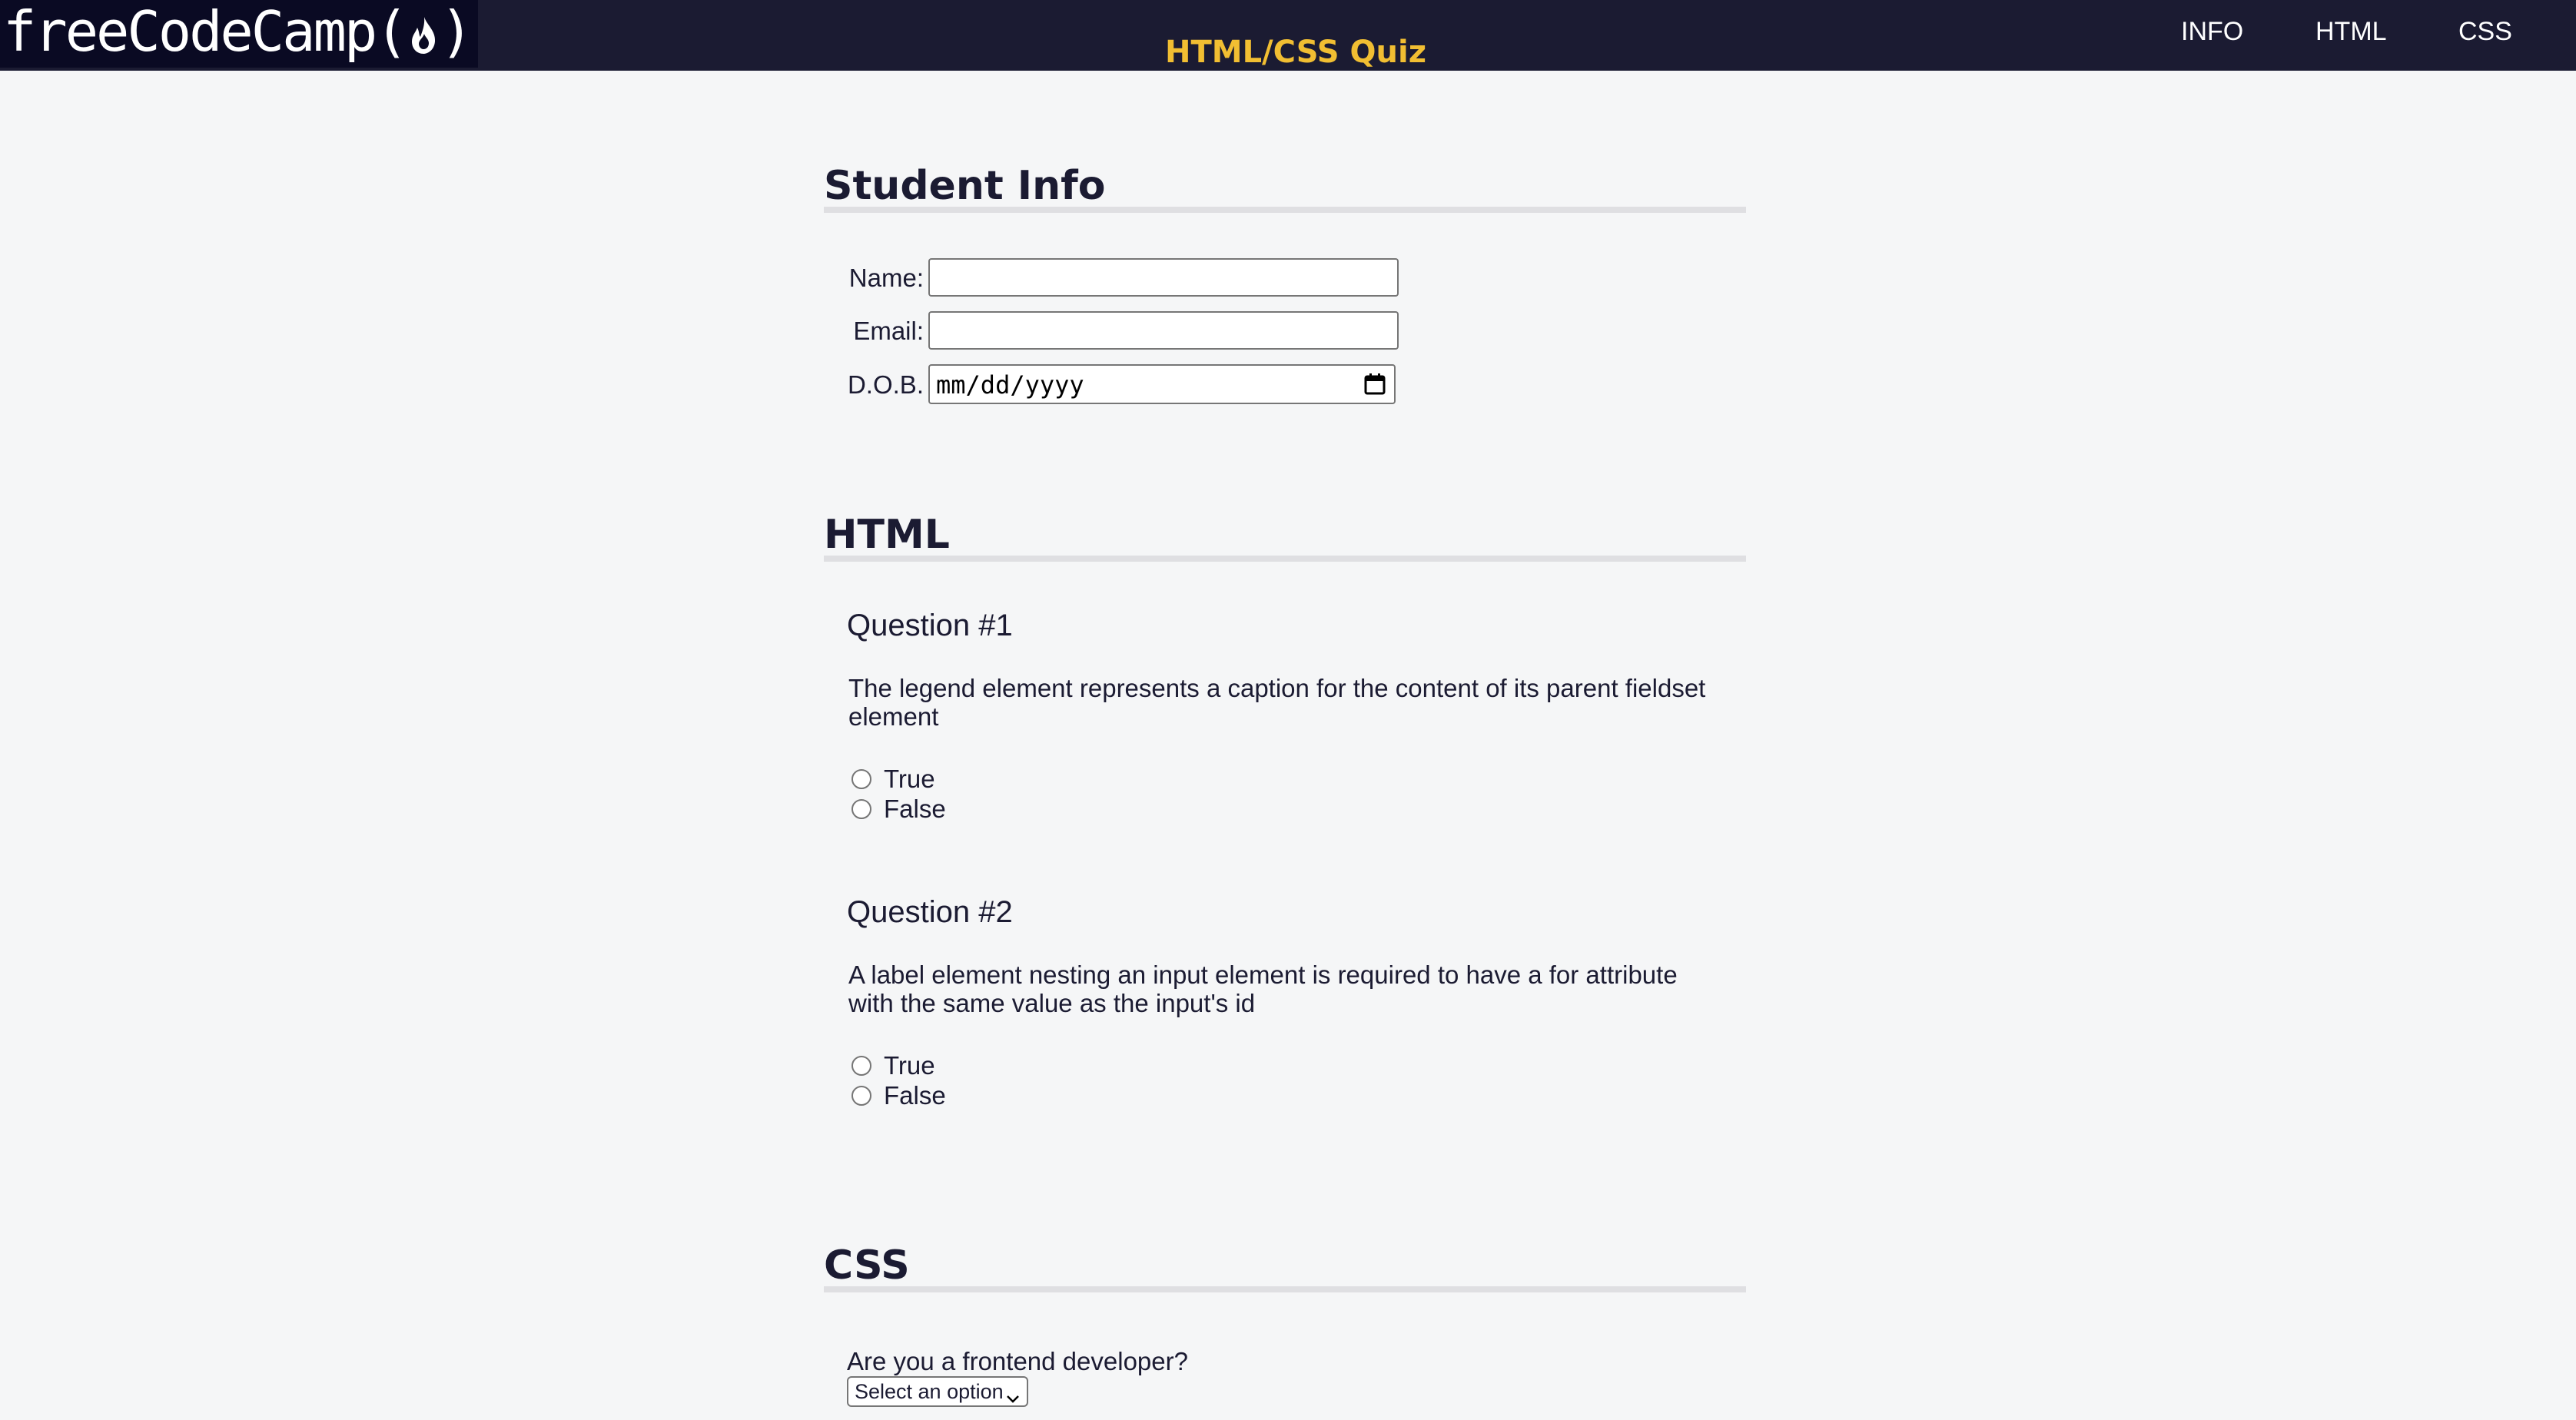 The width and height of the screenshot is (2576, 1420). What do you see at coordinates (1017, 1361) in the screenshot?
I see `frontend-developer-question: Are you a frontend developer?` at bounding box center [1017, 1361].